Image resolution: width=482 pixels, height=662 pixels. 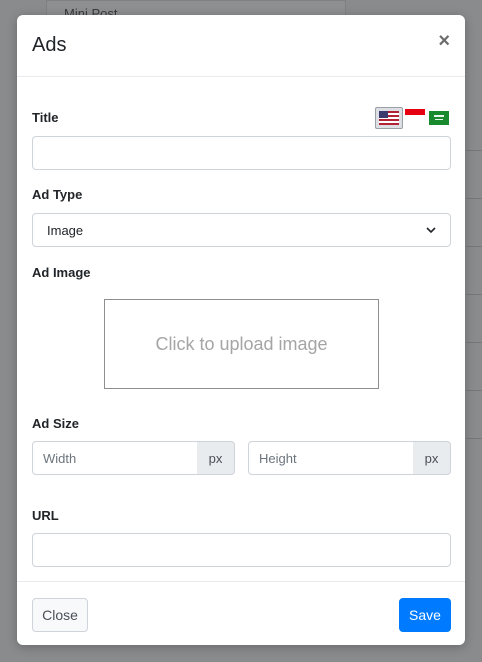 I want to click on title-input, so click(x=241, y=153).